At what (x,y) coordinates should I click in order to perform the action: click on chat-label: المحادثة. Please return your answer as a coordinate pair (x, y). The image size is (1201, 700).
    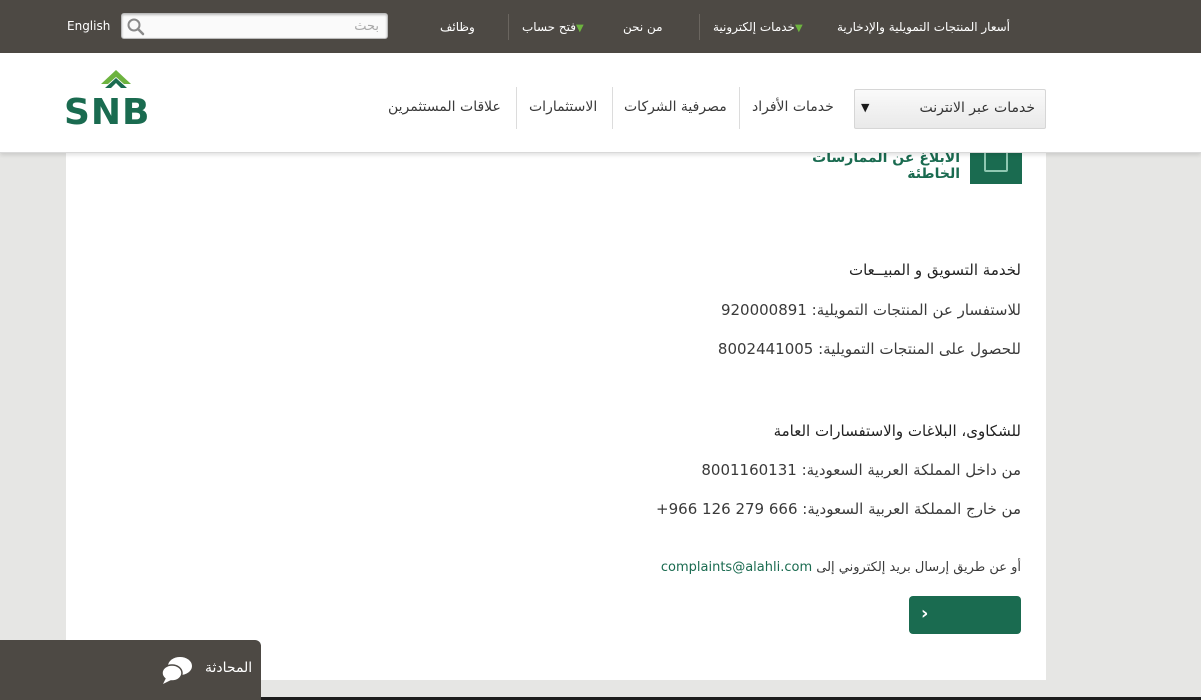
    Looking at the image, I should click on (229, 668).